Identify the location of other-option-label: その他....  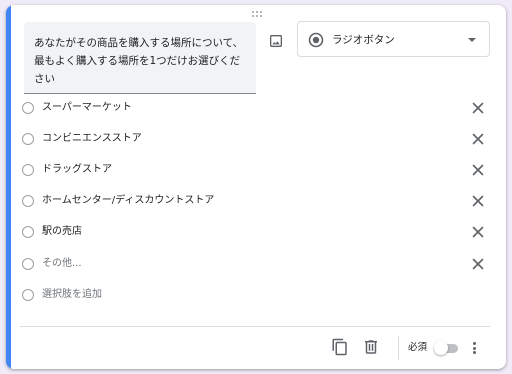
(62, 264).